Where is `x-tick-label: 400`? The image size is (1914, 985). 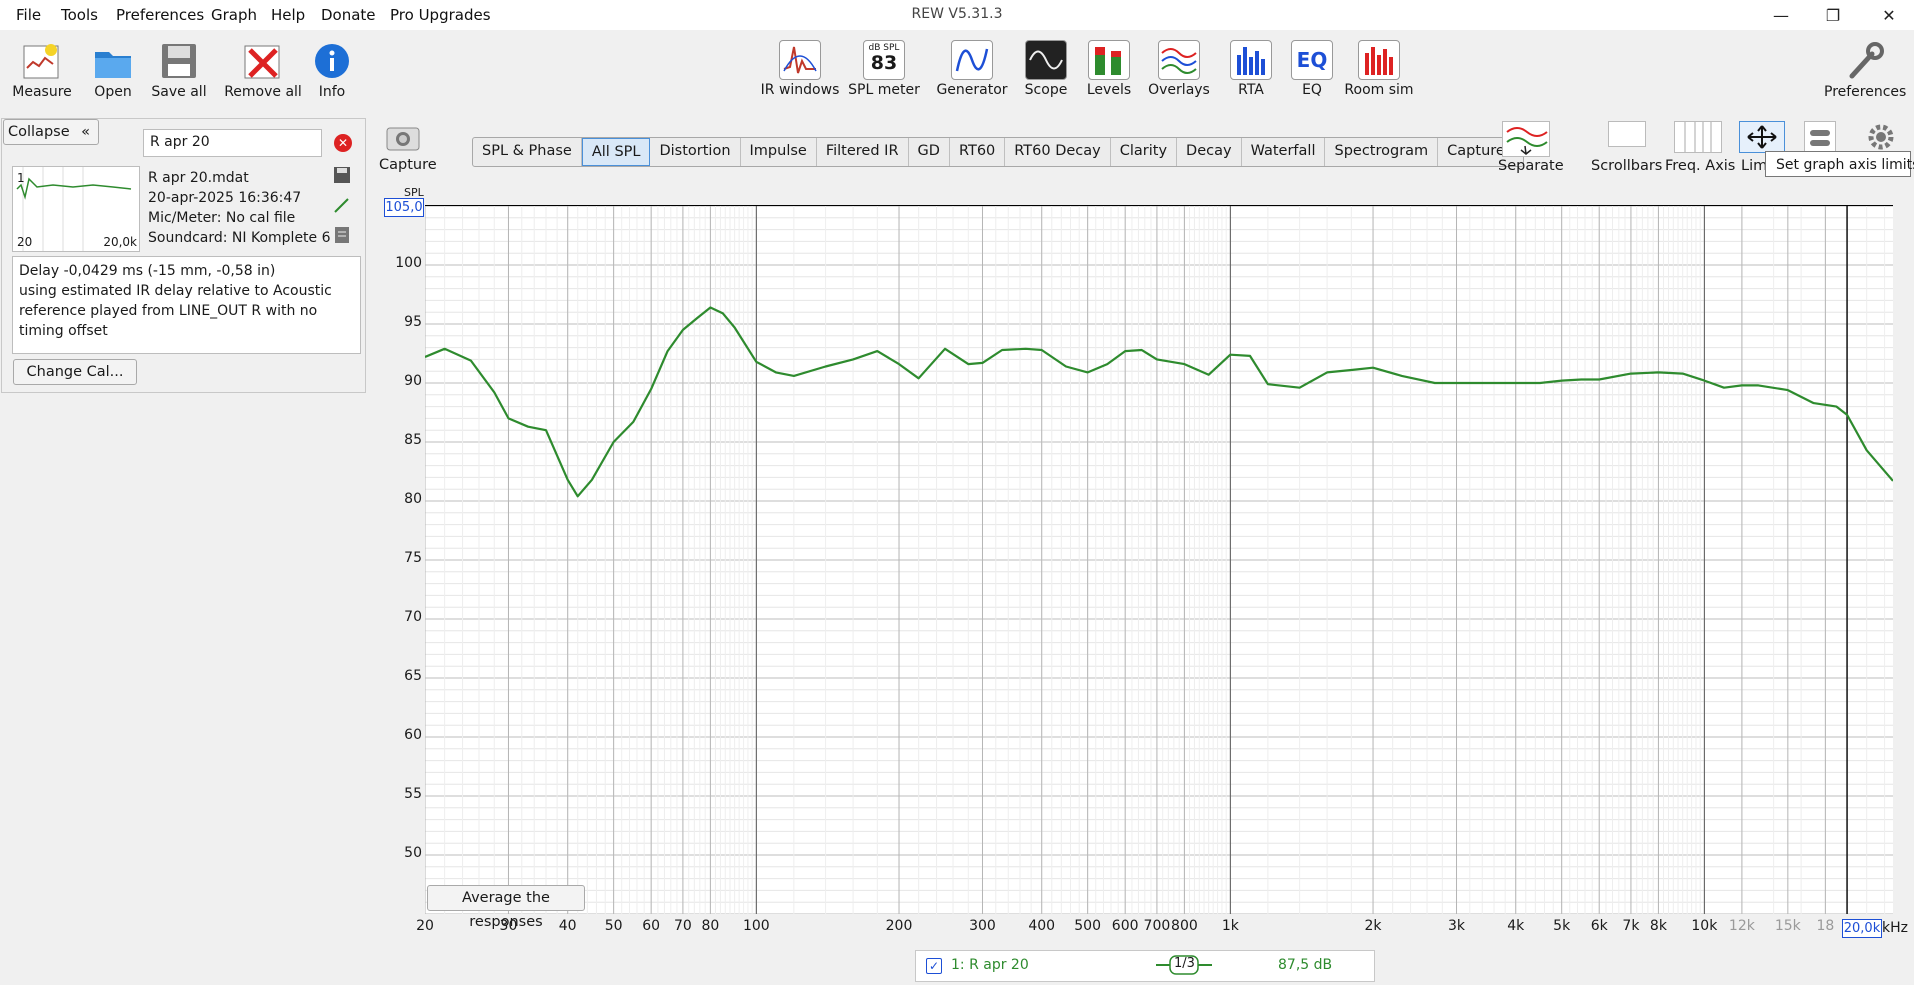 x-tick-label: 400 is located at coordinates (1042, 926).